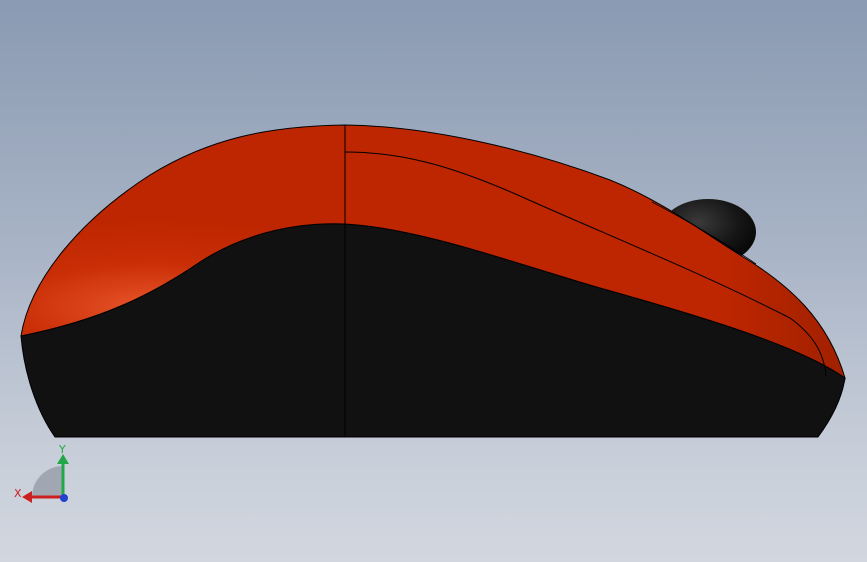 The height and width of the screenshot is (562, 867). What do you see at coordinates (27, 497) in the screenshot?
I see `triad-x-arrow` at bounding box center [27, 497].